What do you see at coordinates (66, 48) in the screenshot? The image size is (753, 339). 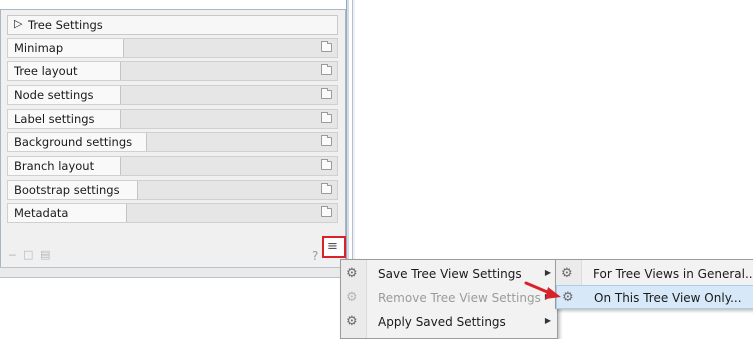 I see `settings-row-label: Minimap` at bounding box center [66, 48].